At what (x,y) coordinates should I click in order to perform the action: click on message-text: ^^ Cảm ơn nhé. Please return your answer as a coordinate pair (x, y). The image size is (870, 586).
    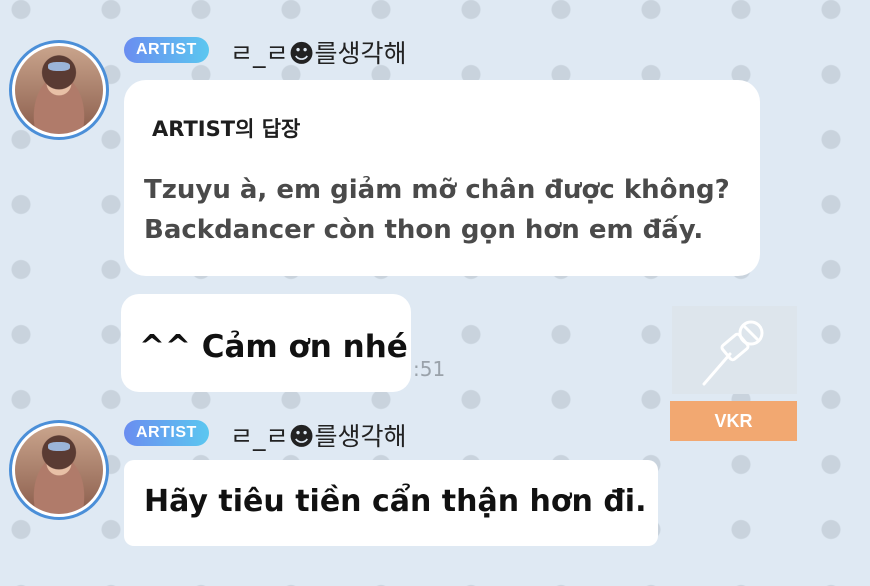
    Looking at the image, I should click on (273, 347).